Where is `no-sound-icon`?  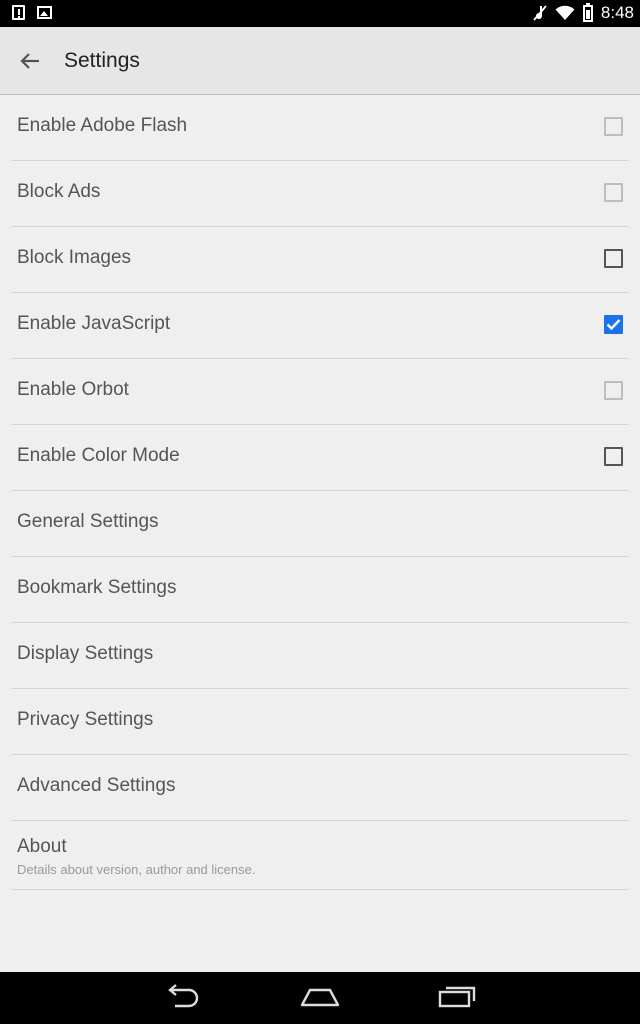
no-sound-icon is located at coordinates (540, 13).